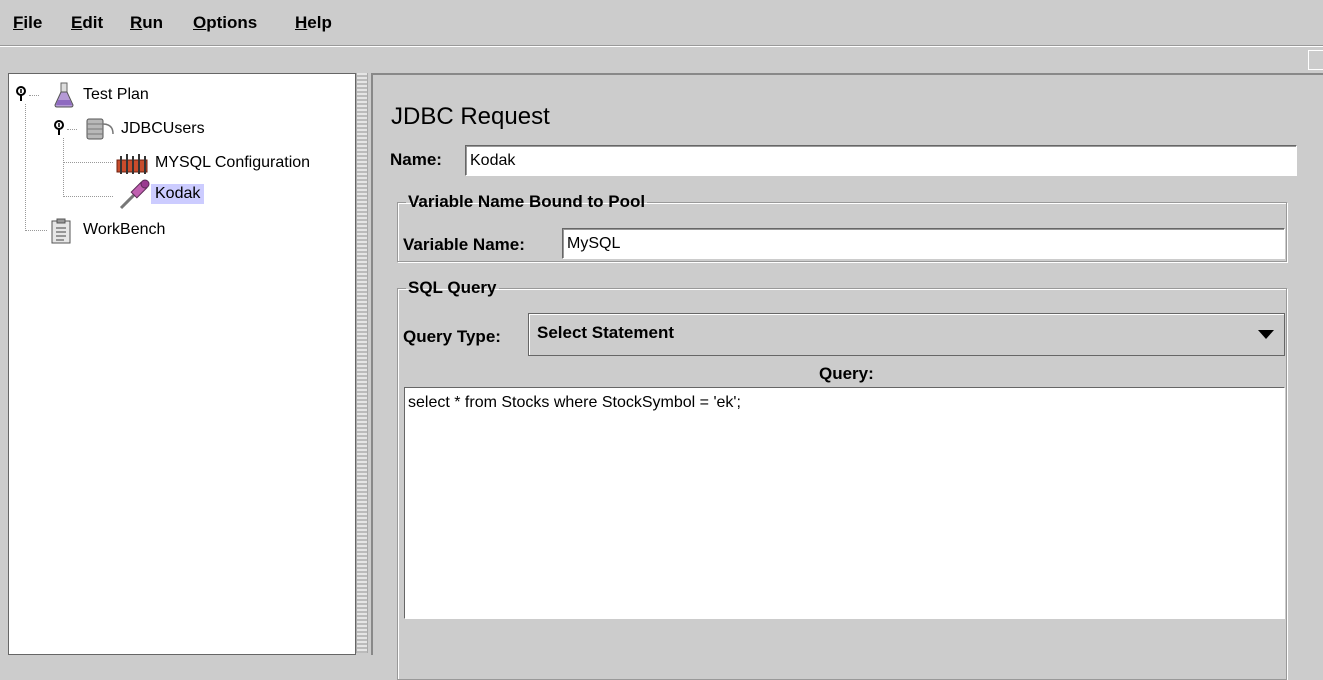 The width and height of the screenshot is (1323, 680). Describe the element at coordinates (232, 22) in the screenshot. I see `menu-options-label: ptions` at that location.